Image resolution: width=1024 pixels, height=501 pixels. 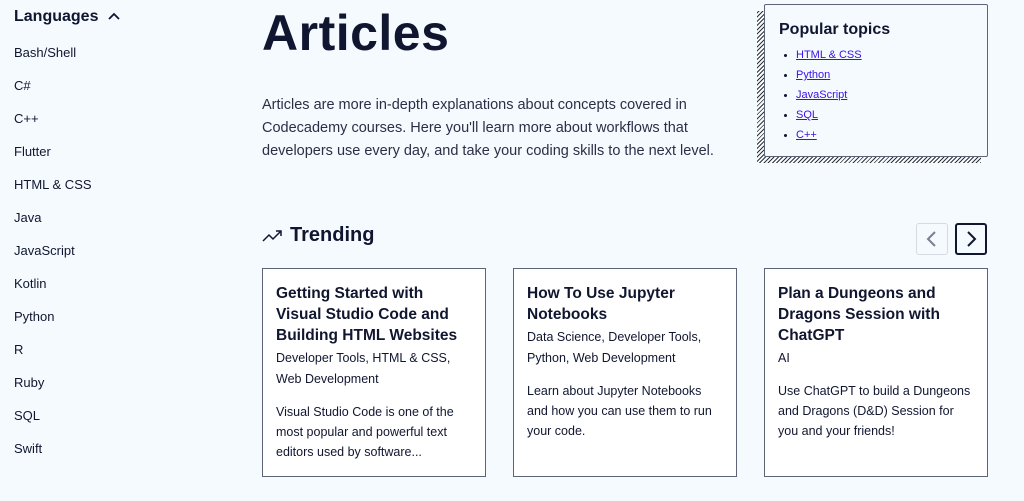 What do you see at coordinates (124, 182) in the screenshot?
I see `sidebar-item-html-css: HTML & CSS` at bounding box center [124, 182].